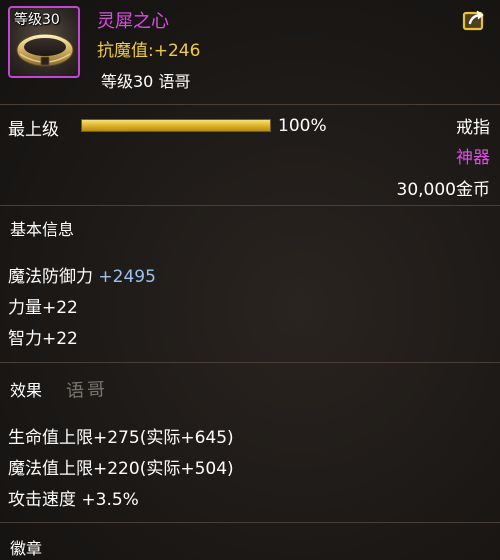 The image size is (500, 560). I want to click on ring-icon, so click(45, 50).